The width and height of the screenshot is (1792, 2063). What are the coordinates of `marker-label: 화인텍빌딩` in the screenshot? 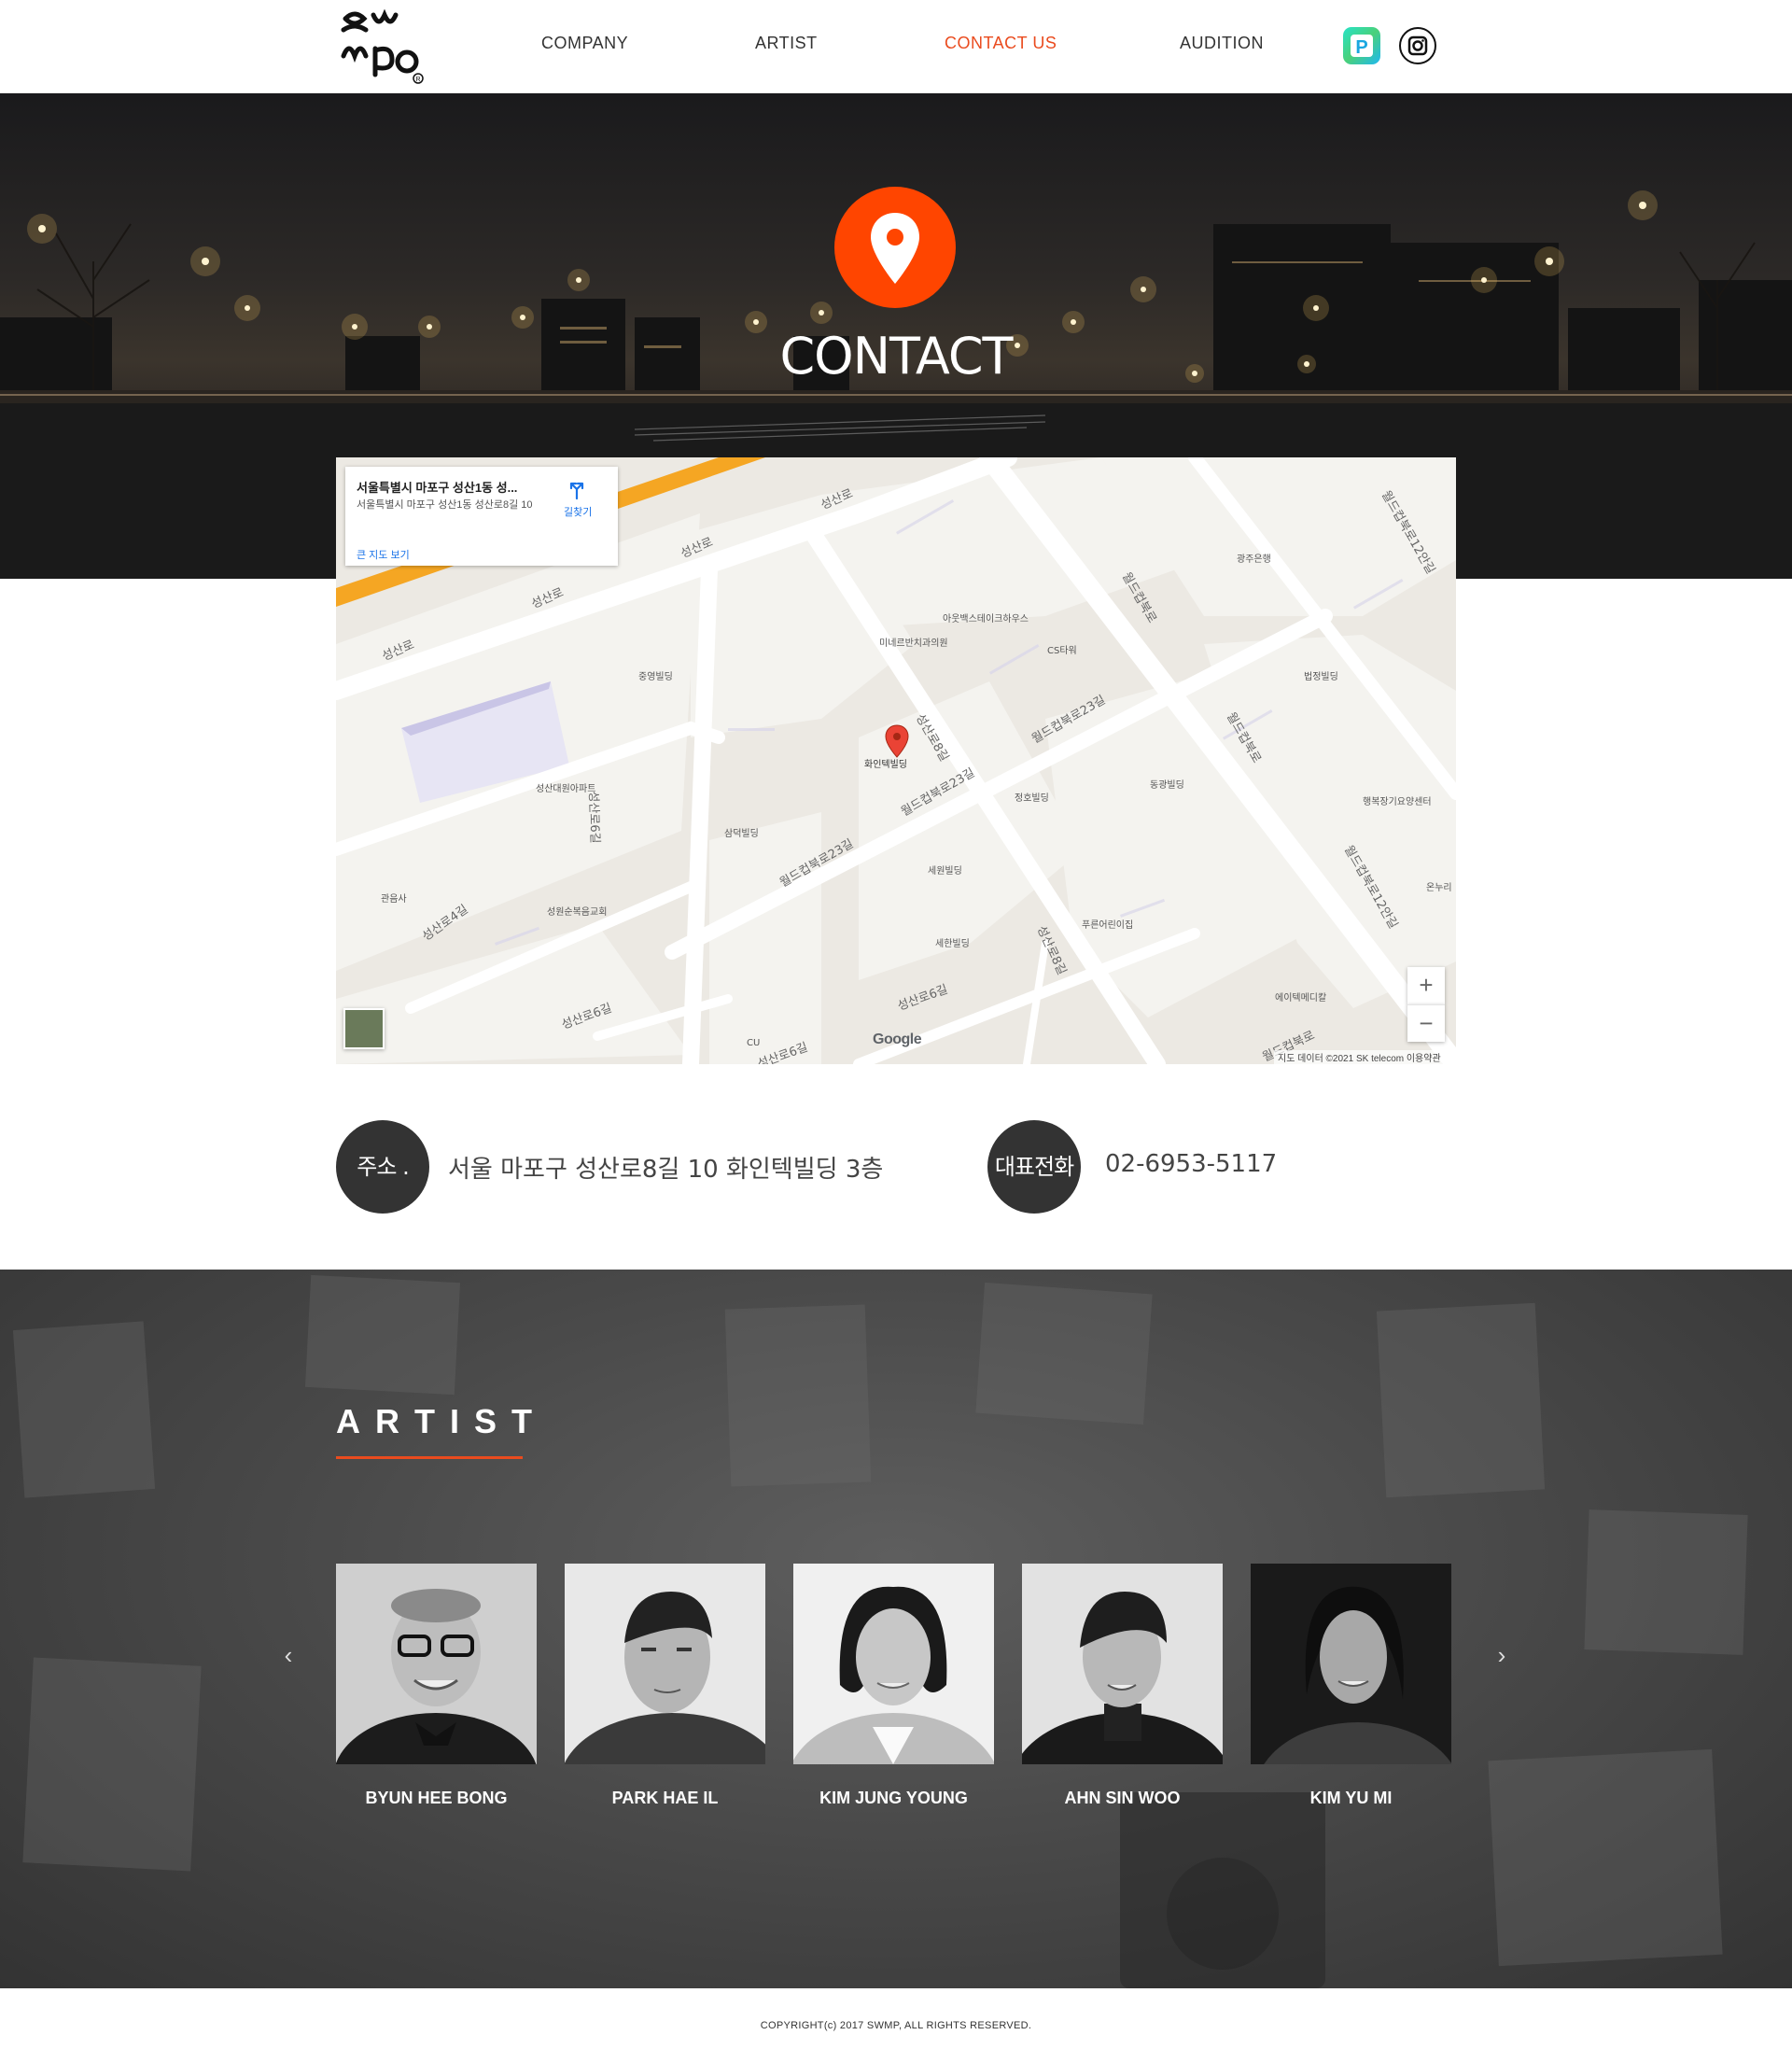 It's located at (885, 765).